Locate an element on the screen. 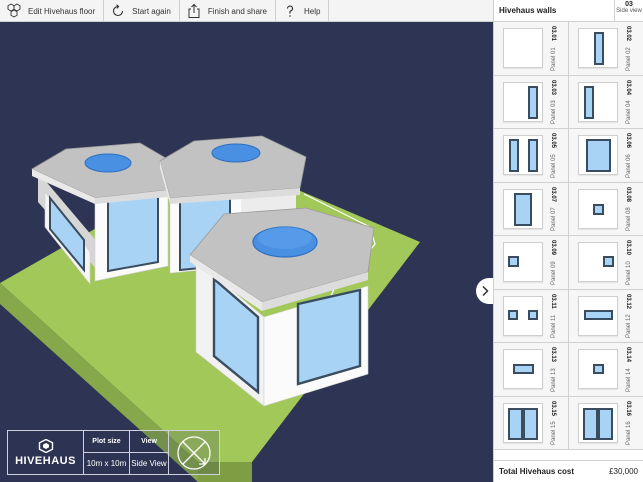 The height and width of the screenshot is (482, 643). panel-08: 03.08 Panel 08 is located at coordinates (605, 208).